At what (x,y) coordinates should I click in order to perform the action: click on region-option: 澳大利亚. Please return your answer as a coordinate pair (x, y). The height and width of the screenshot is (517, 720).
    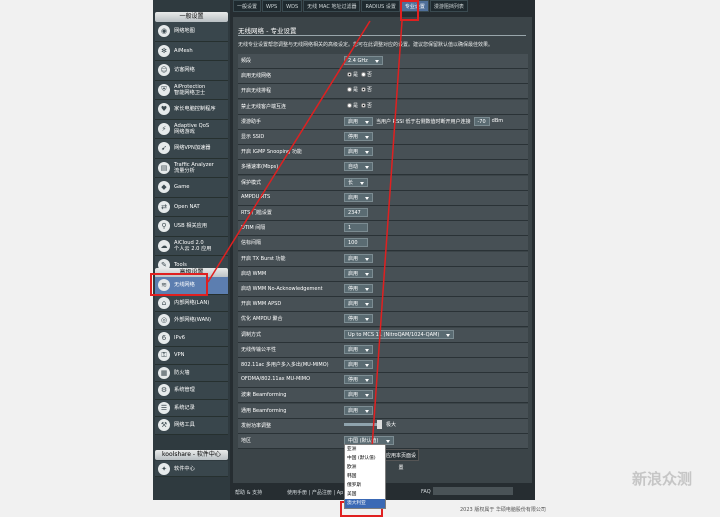
    Looking at the image, I should click on (365, 503).